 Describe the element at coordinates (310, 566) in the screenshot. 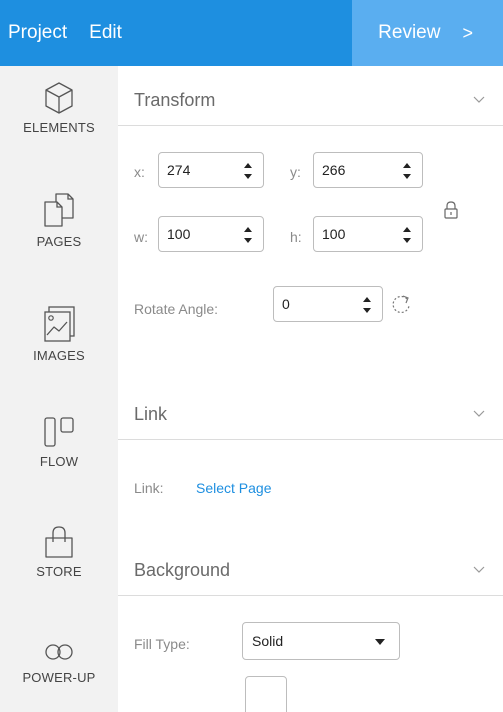

I see `background-section-header: Background` at that location.